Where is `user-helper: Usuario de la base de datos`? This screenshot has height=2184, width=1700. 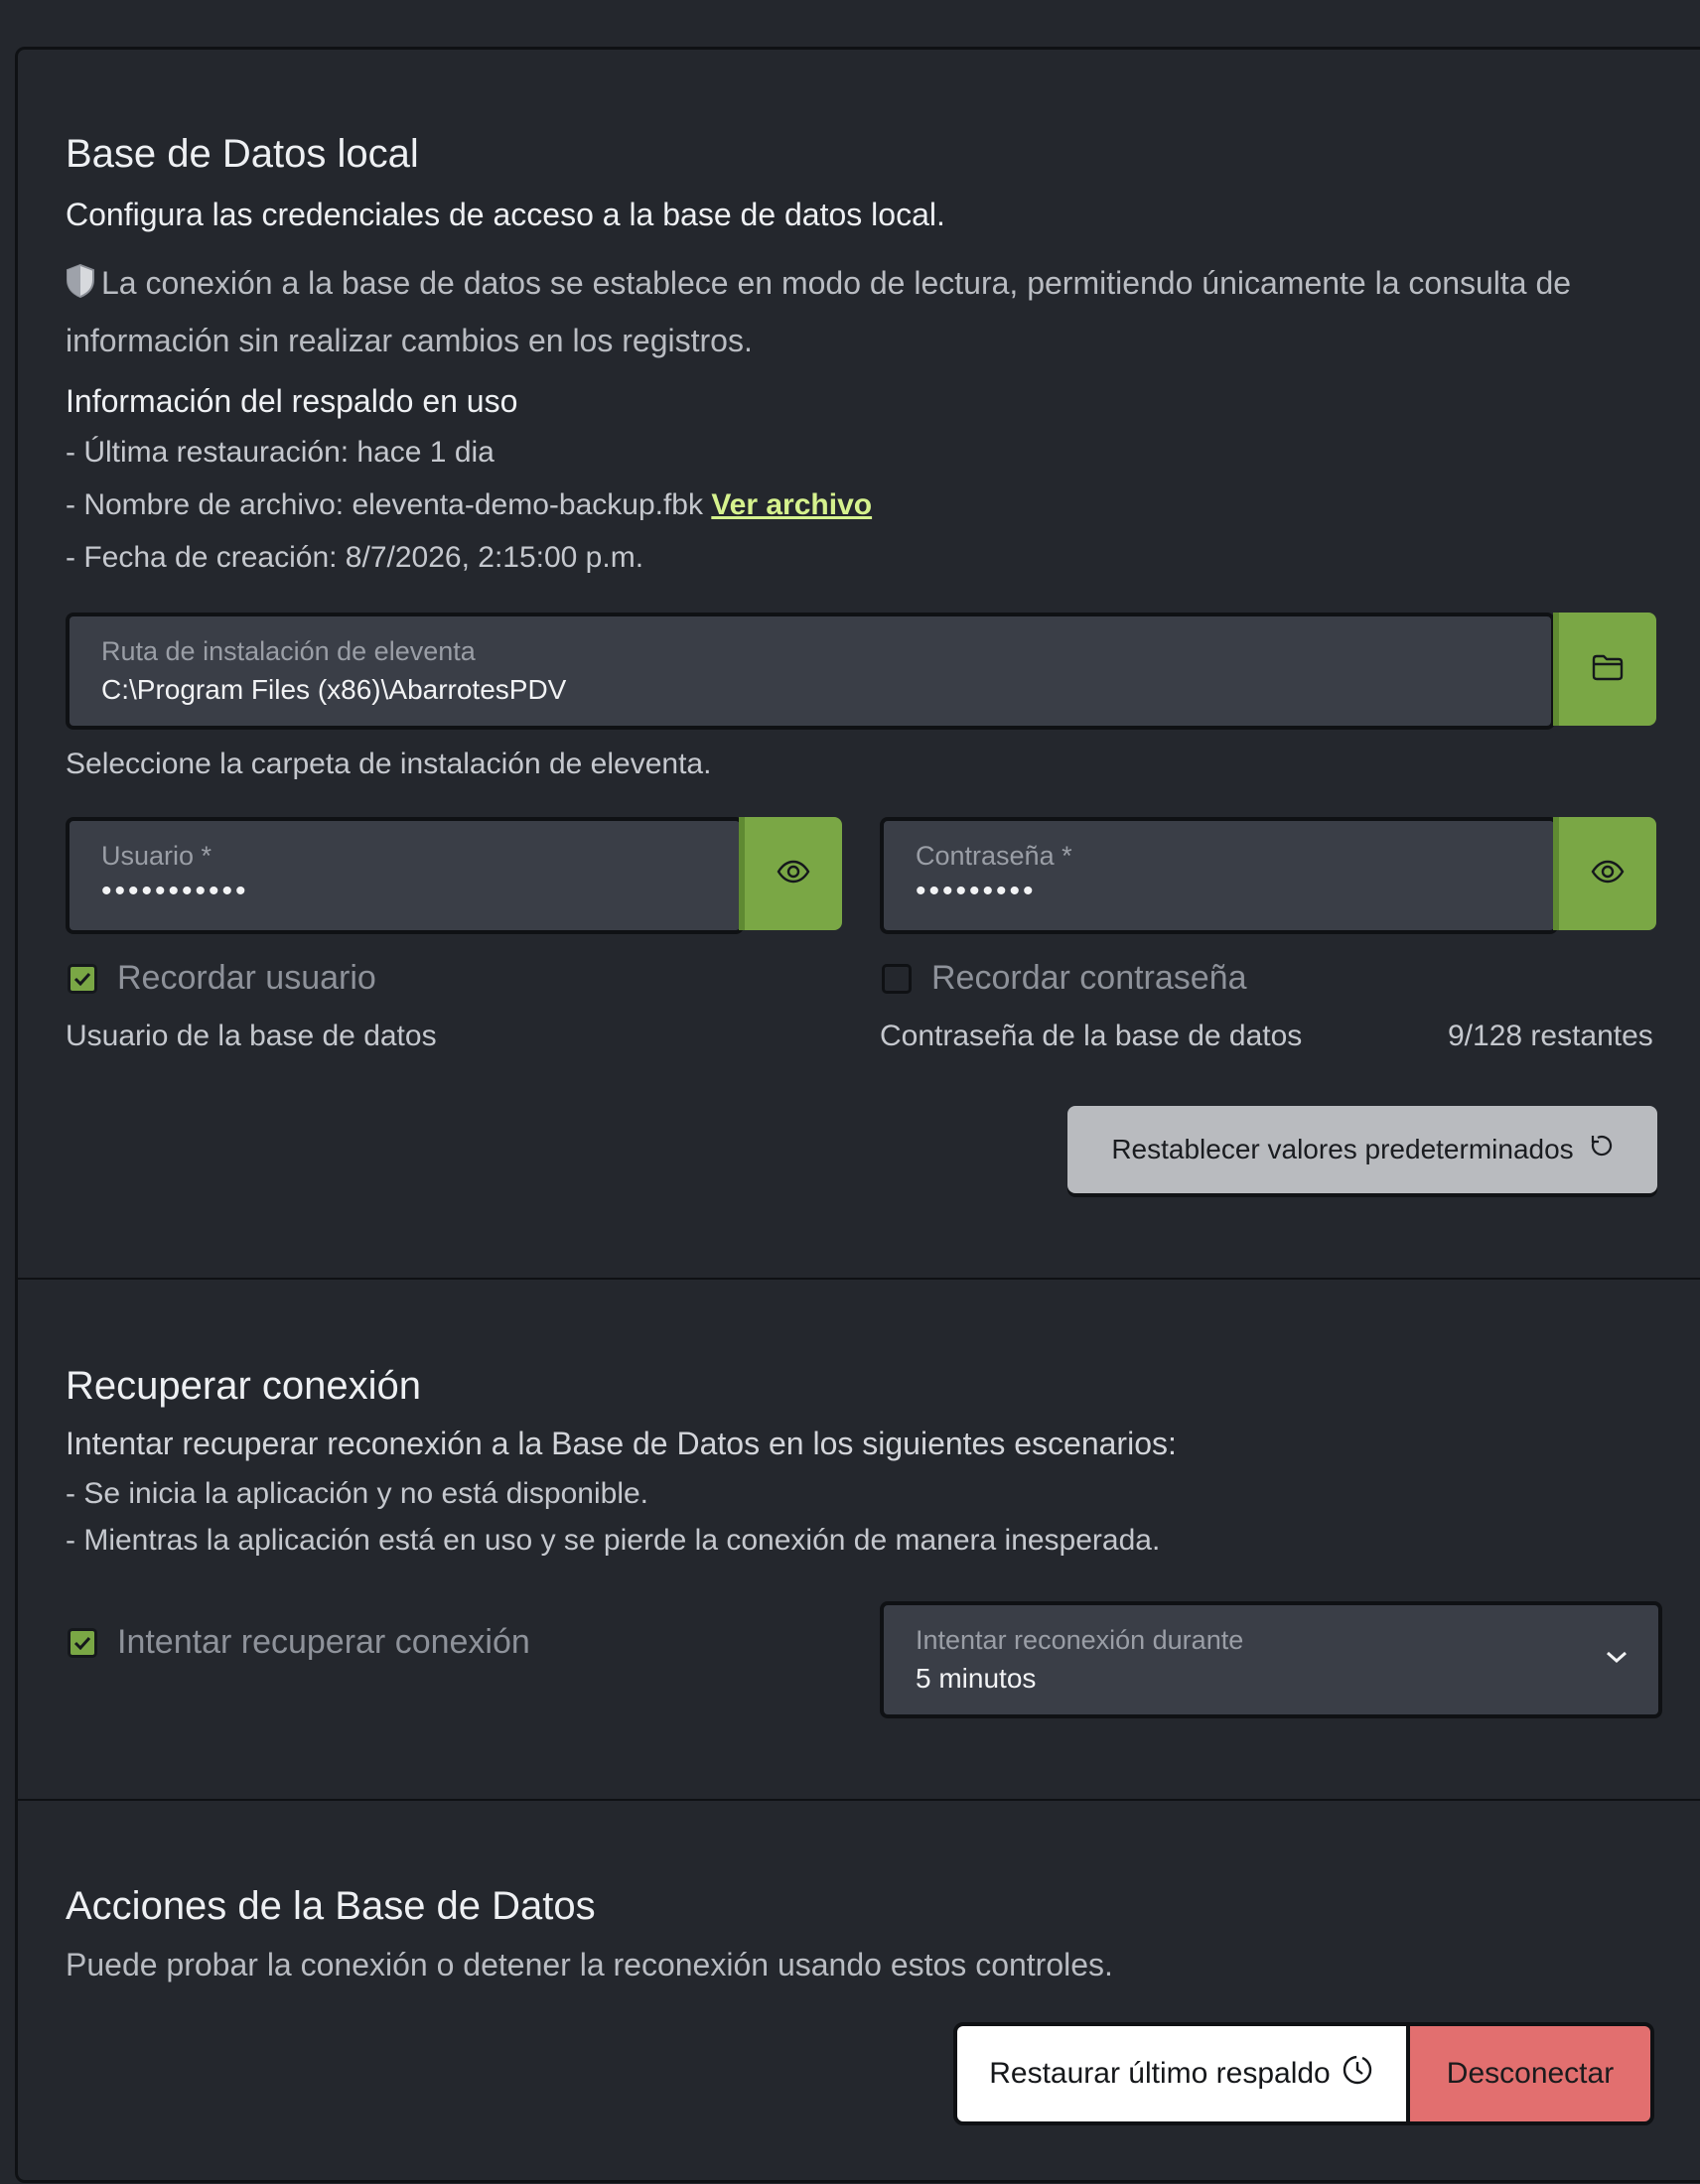
user-helper: Usuario de la base de datos is located at coordinates (251, 1036).